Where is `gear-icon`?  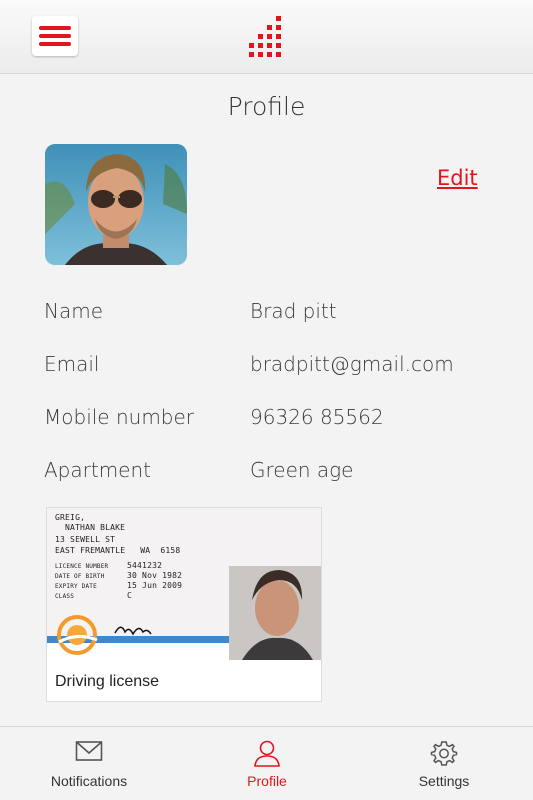 gear-icon is located at coordinates (444, 753).